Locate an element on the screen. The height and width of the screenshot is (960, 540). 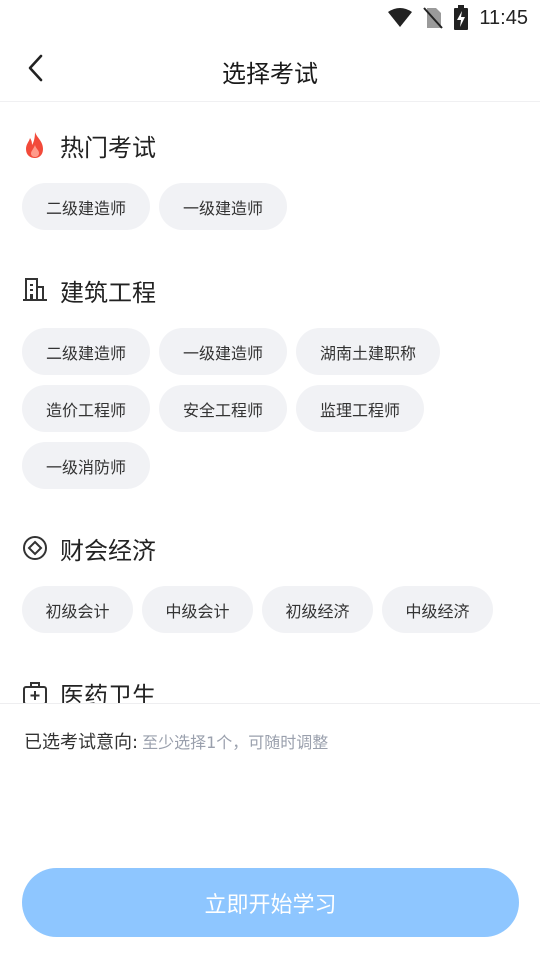
section-medical: 医药卫生 is located at coordinates (272, 688).